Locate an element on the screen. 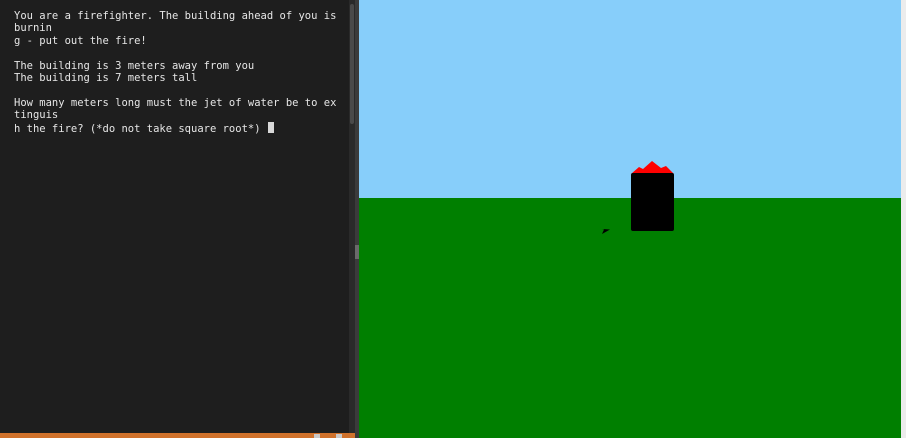 This screenshot has height=438, width=906. turtle-arrow-cursor-icon is located at coordinates (606, 231).